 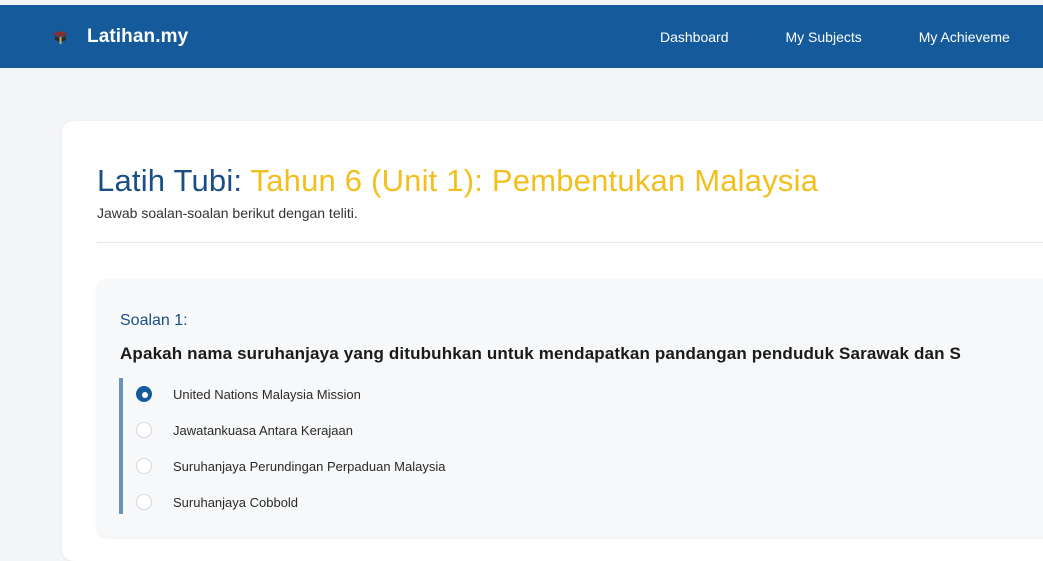 I want to click on title-prefix: Latih Tubi:, so click(x=170, y=180).